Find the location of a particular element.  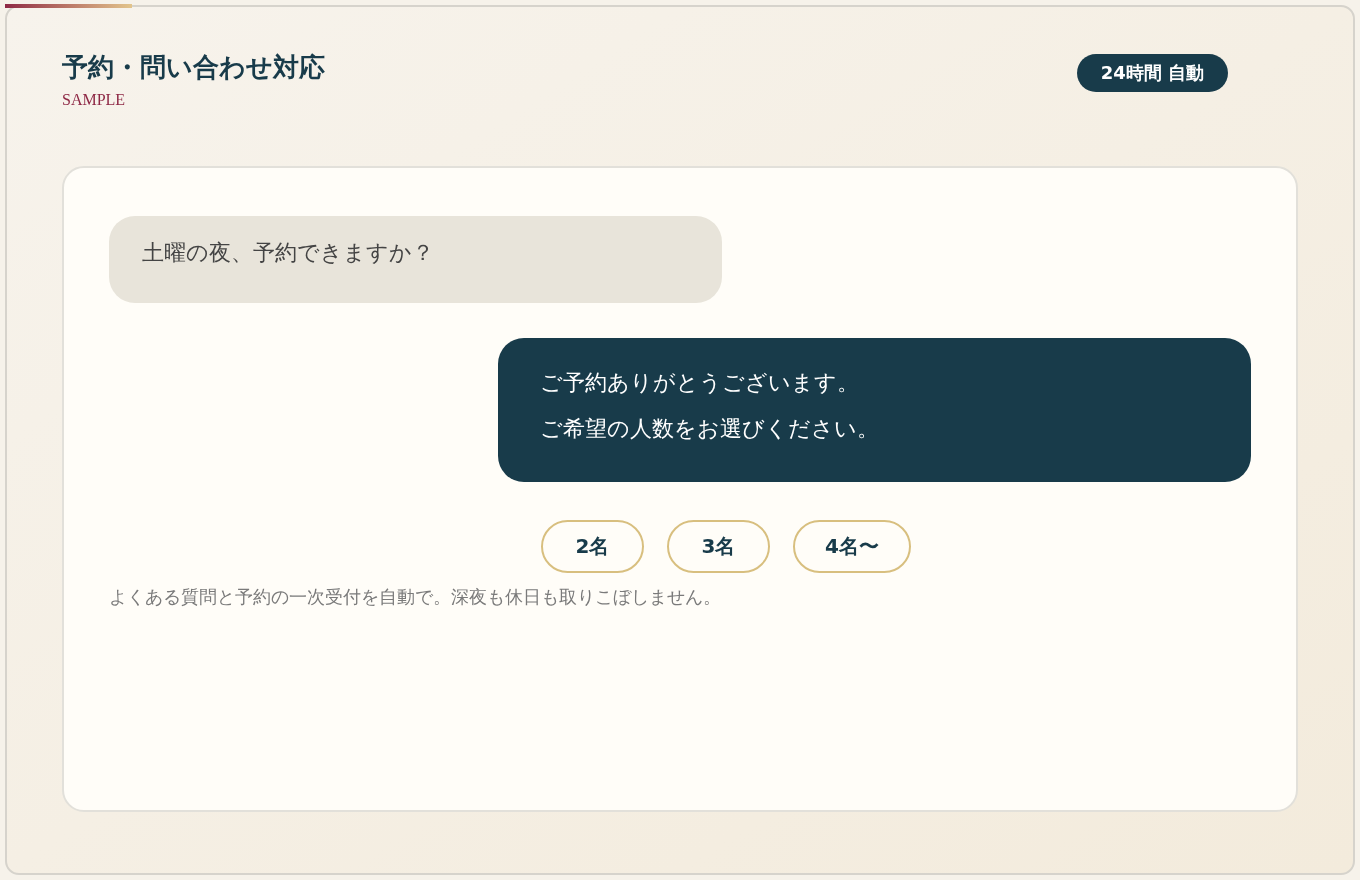

choice-chip: 3名 is located at coordinates (718, 546).